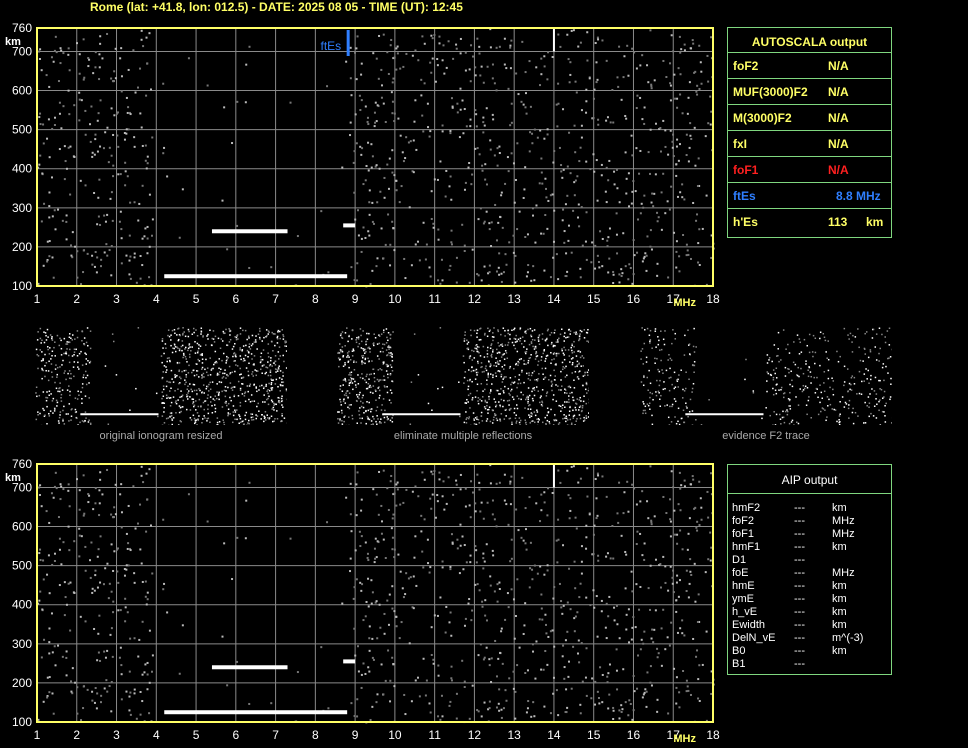  I want to click on aip-value: ---, so click(799, 547).